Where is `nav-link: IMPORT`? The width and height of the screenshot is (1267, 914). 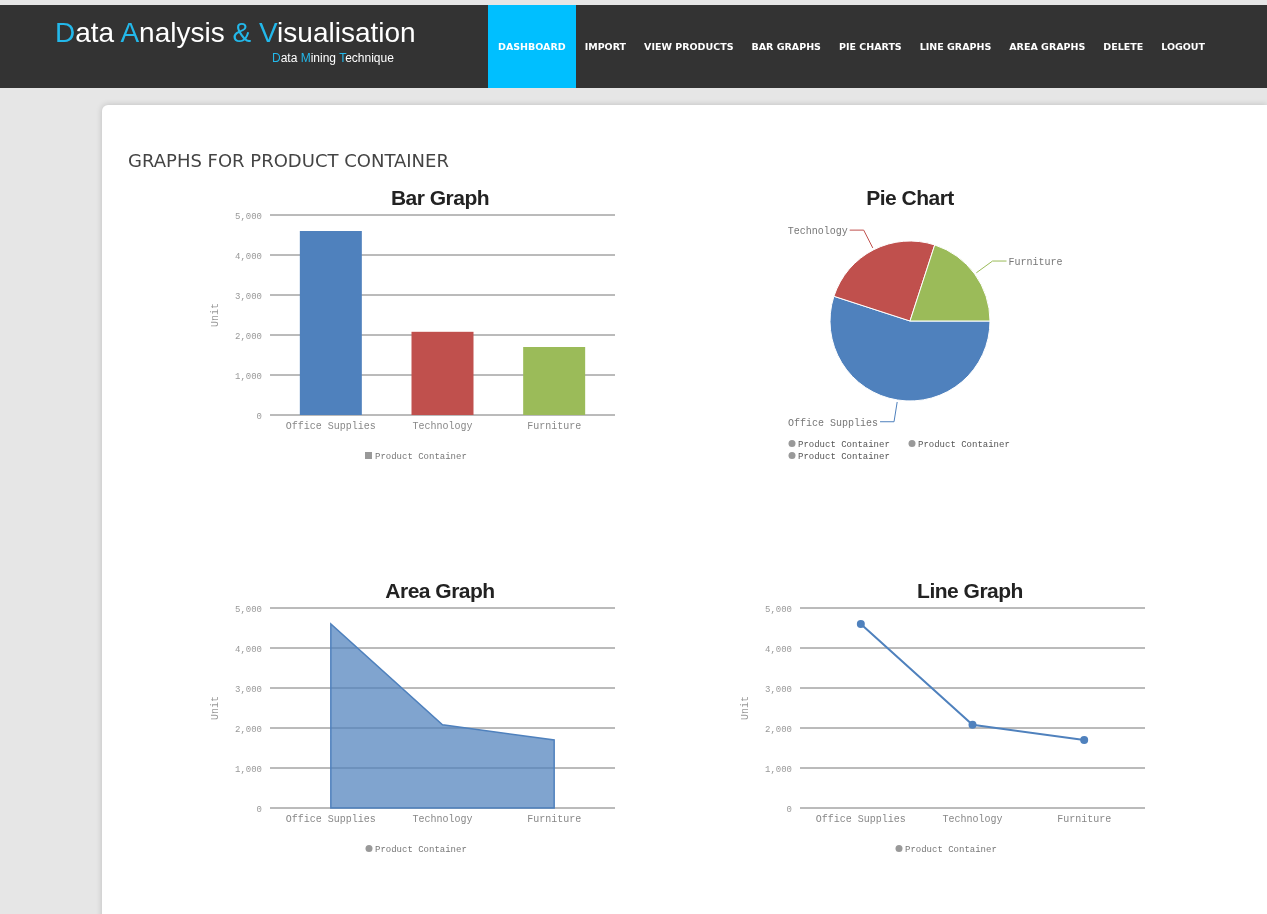
nav-link: IMPORT is located at coordinates (605, 46).